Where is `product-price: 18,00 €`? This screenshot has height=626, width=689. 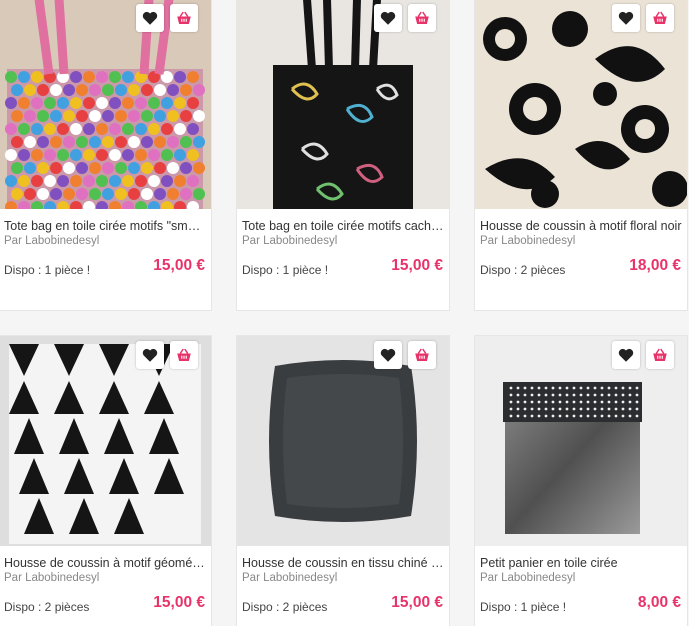 product-price: 18,00 € is located at coordinates (655, 265).